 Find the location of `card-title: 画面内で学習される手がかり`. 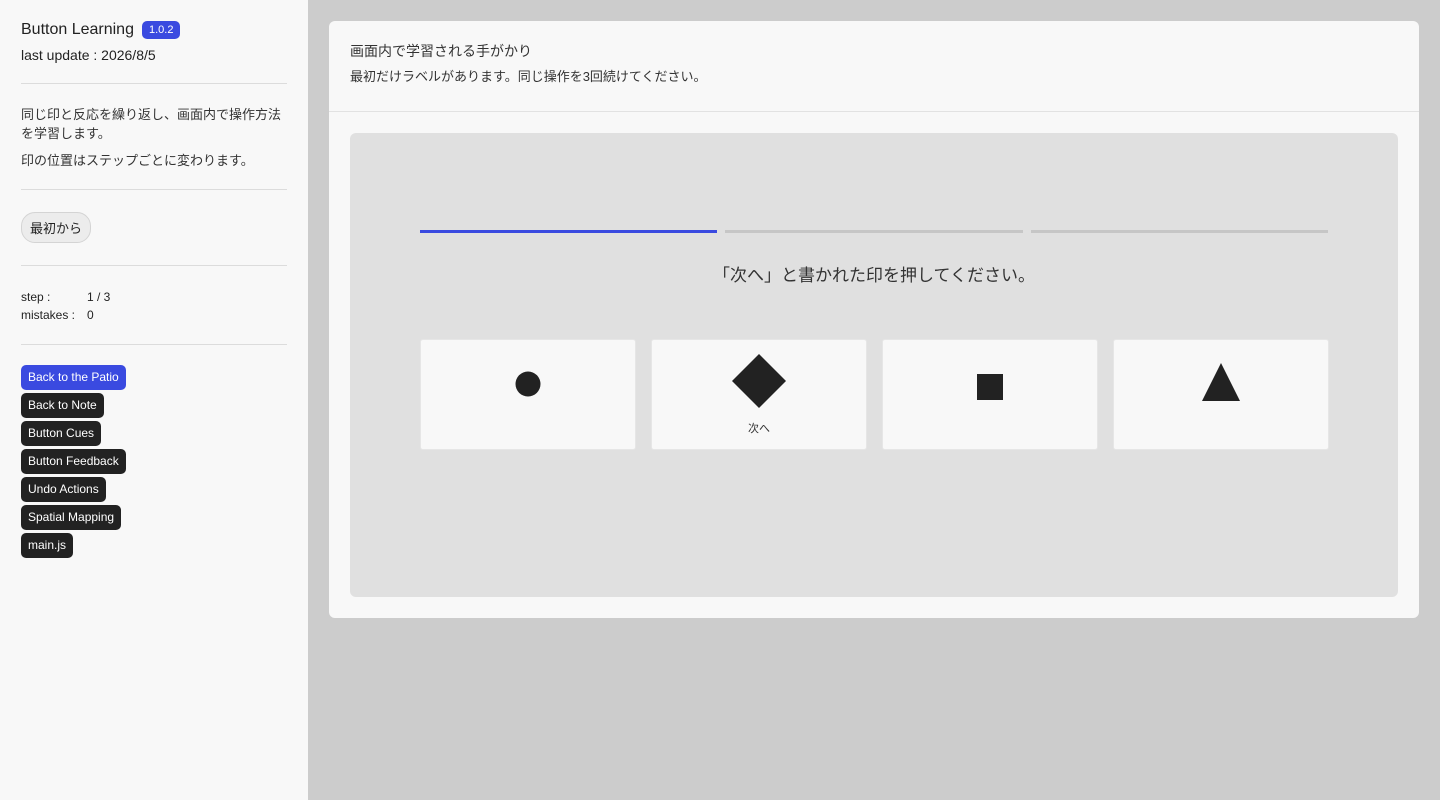

card-title: 画面内で学習される手がかり is located at coordinates (441, 51).